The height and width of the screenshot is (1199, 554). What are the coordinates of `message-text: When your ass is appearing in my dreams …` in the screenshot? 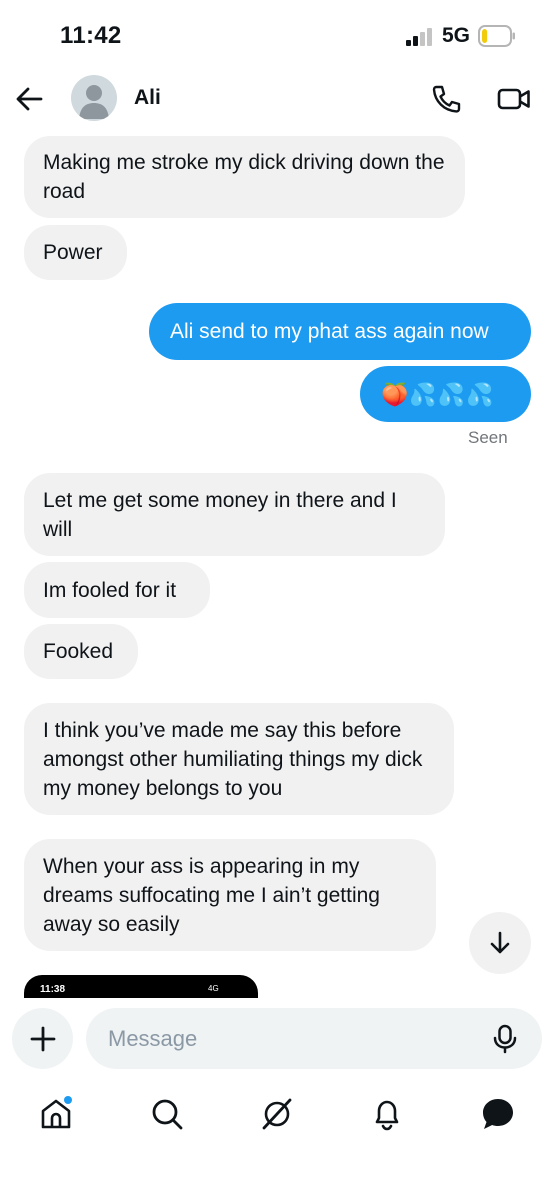 It's located at (211, 895).